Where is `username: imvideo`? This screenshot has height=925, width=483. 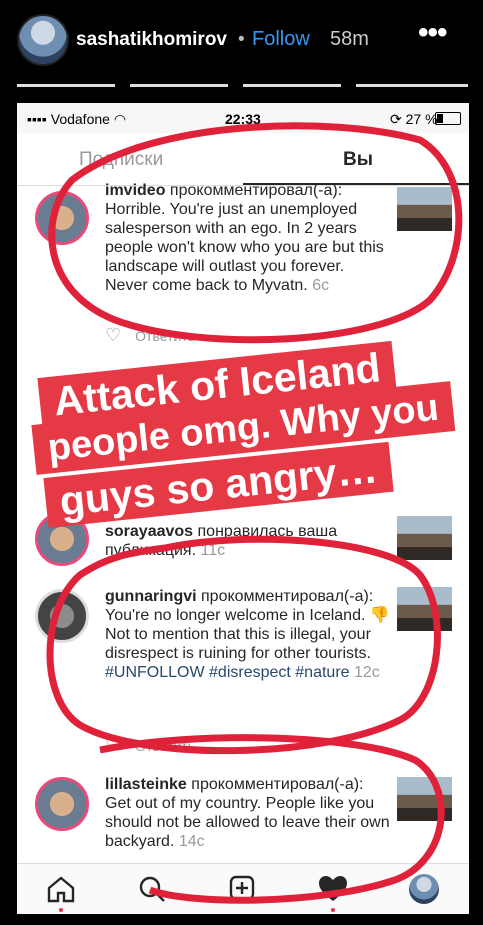 username: imvideo is located at coordinates (135, 190).